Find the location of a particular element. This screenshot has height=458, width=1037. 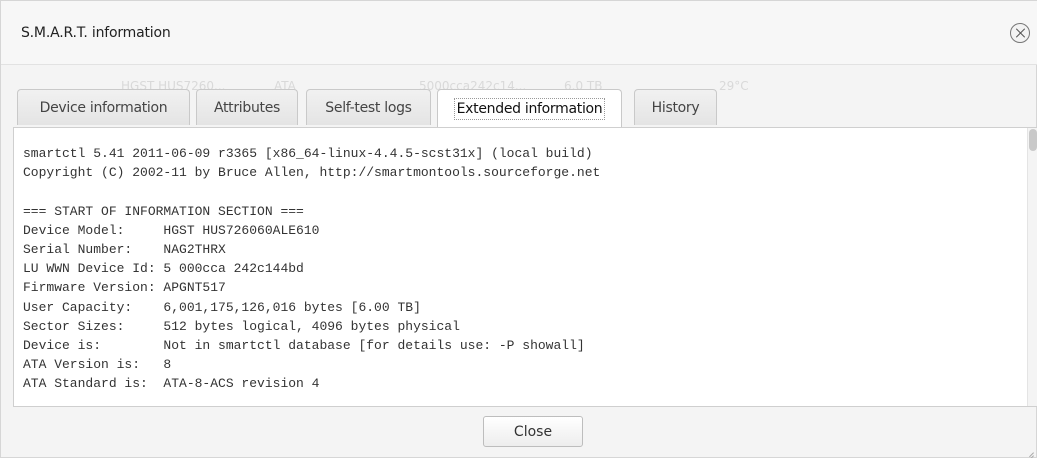

output-line: ATA Version is: 8 is located at coordinates (97, 365).